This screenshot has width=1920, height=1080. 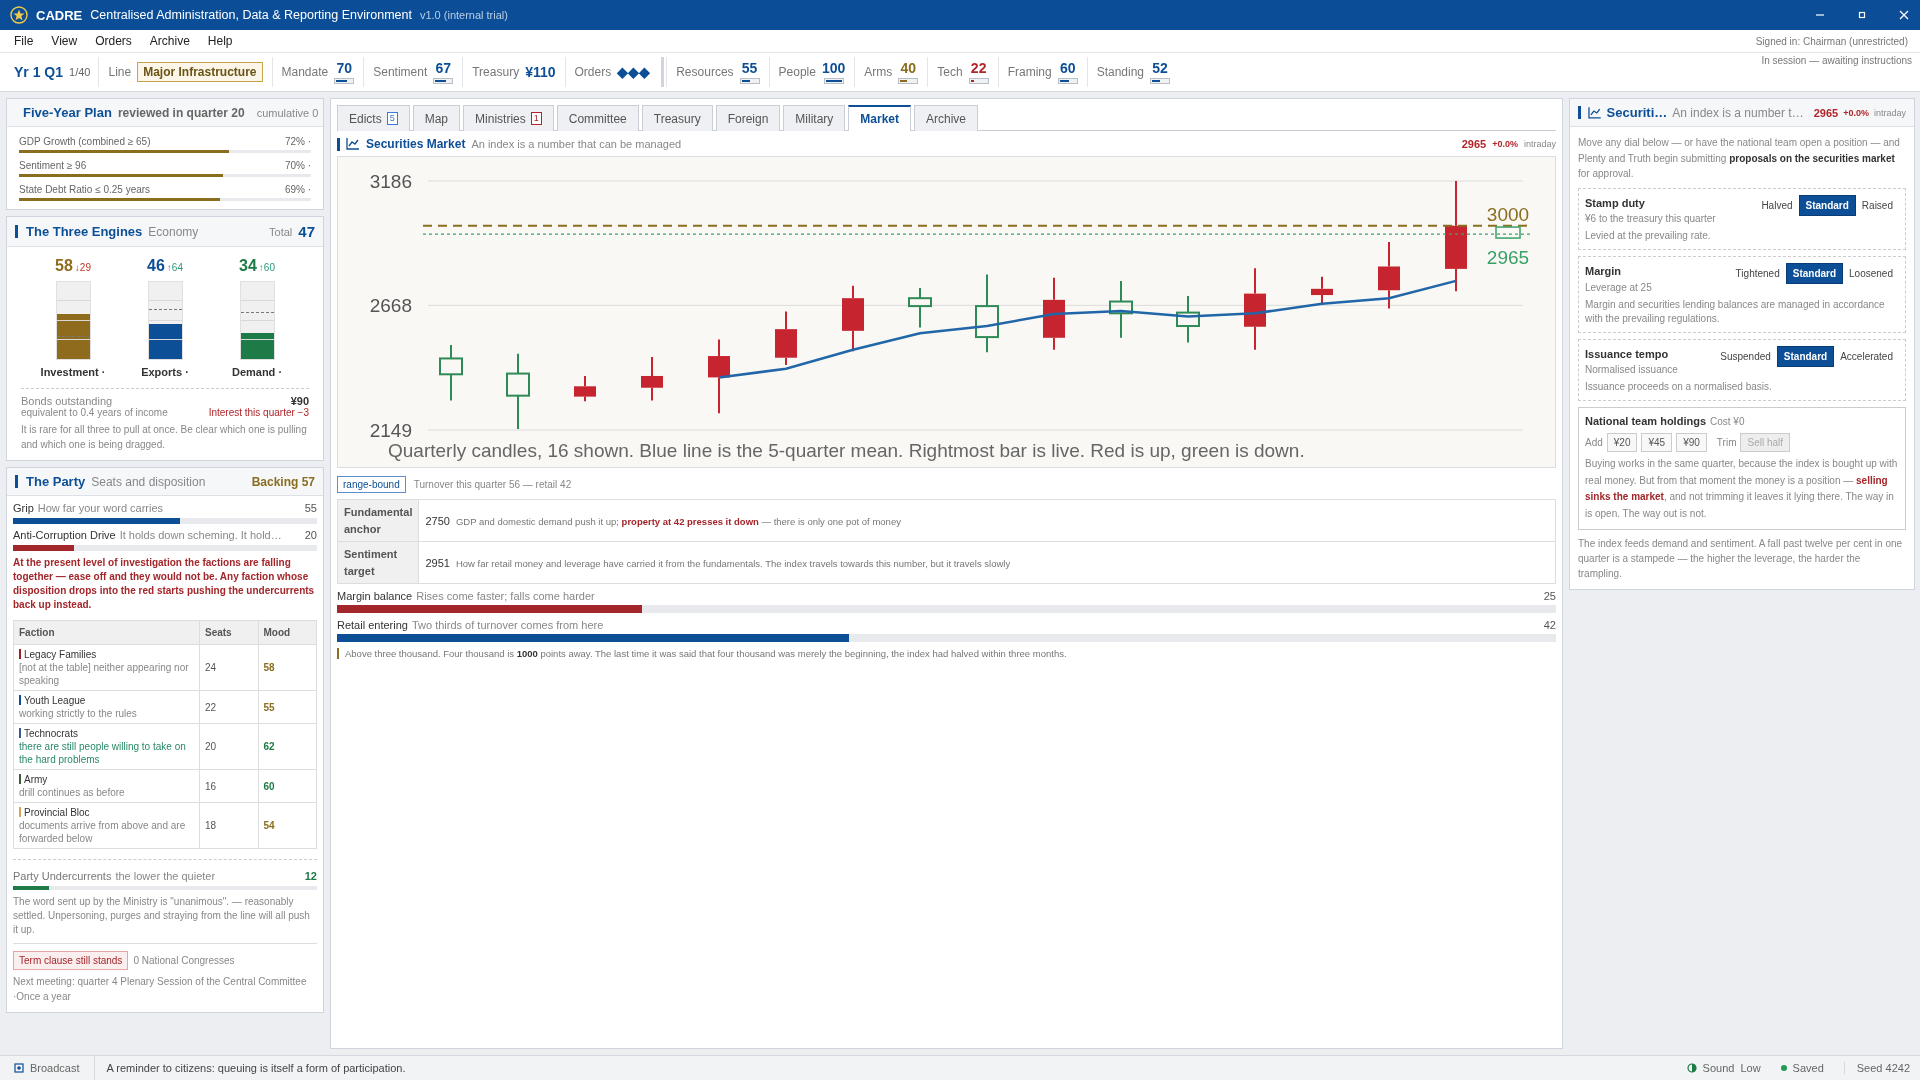 I want to click on meter-value: 12, so click(x=310, y=876).